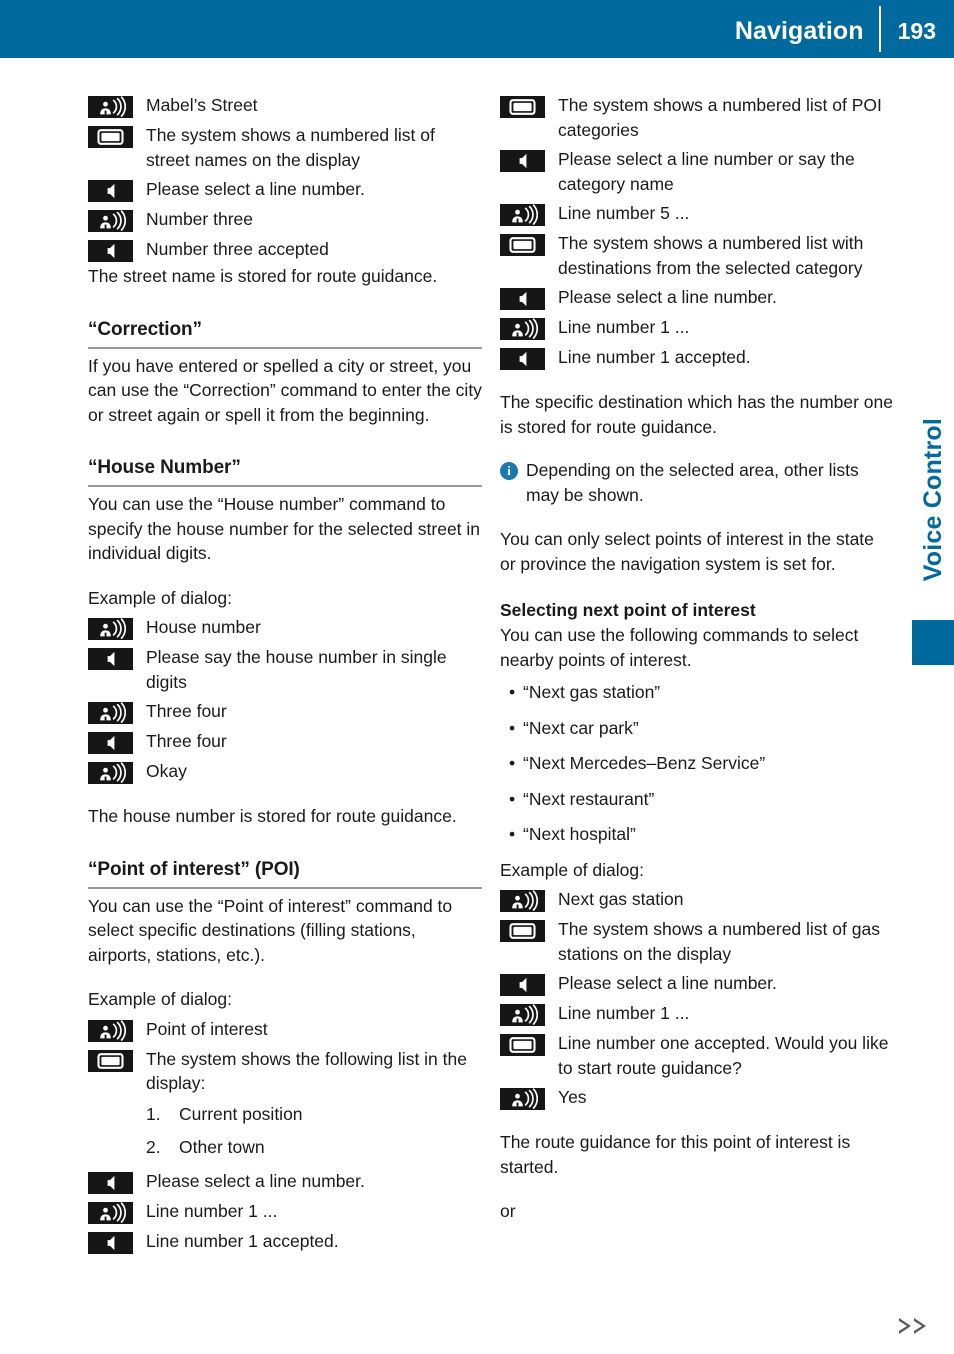  I want to click on dialog-row-text: Point of interest, so click(207, 1028).